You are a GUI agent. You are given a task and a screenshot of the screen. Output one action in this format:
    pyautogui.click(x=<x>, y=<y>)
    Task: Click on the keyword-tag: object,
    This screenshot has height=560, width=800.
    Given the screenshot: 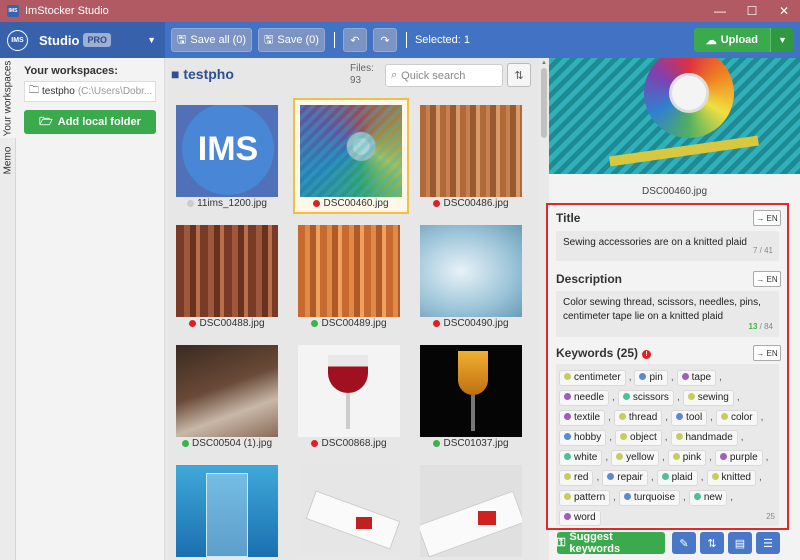 What is the action you would take?
    pyautogui.click(x=642, y=438)
    